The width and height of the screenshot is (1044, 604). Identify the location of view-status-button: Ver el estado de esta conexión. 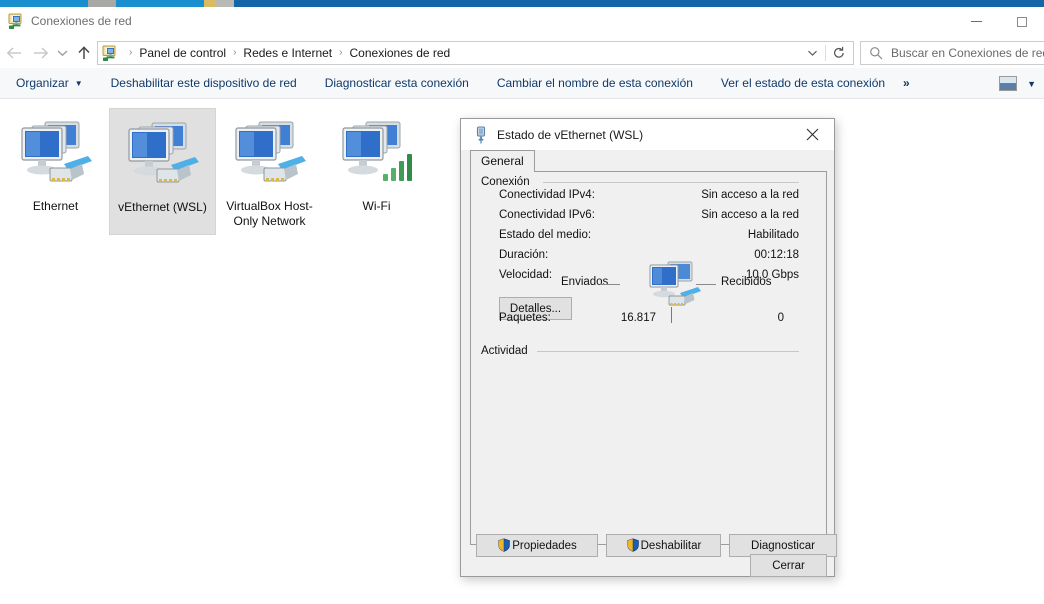
(803, 83).